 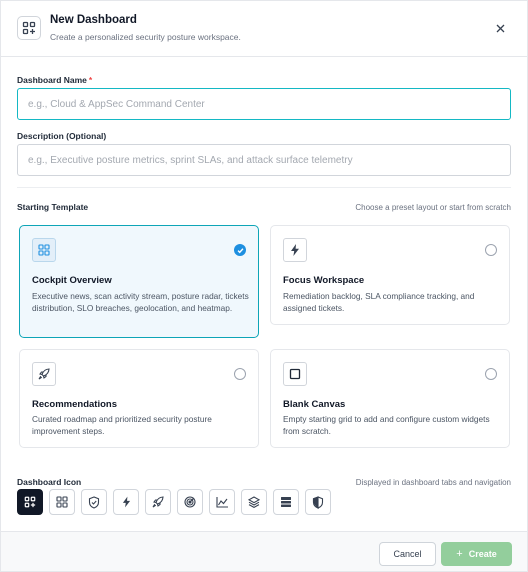 What do you see at coordinates (482, 554) in the screenshot?
I see `create-button-label: Create` at bounding box center [482, 554].